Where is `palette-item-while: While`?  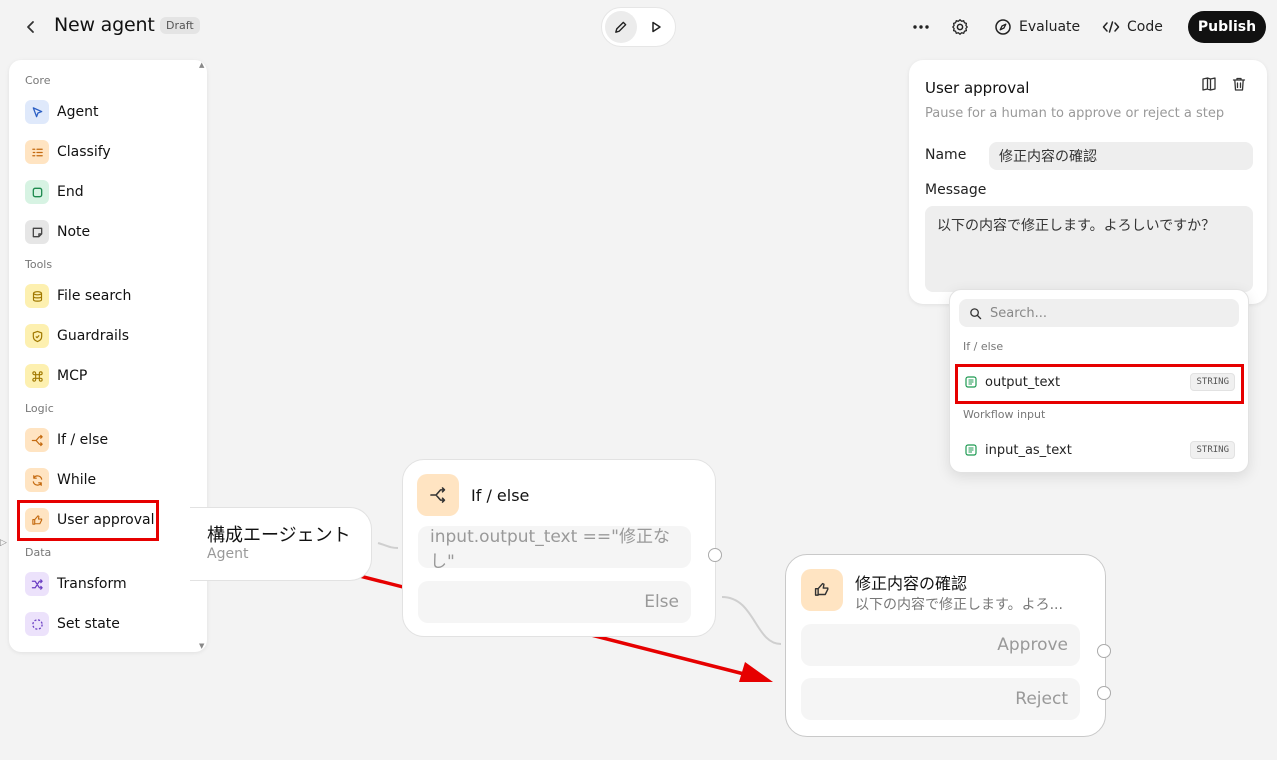 palette-item-while: While is located at coordinates (108, 480).